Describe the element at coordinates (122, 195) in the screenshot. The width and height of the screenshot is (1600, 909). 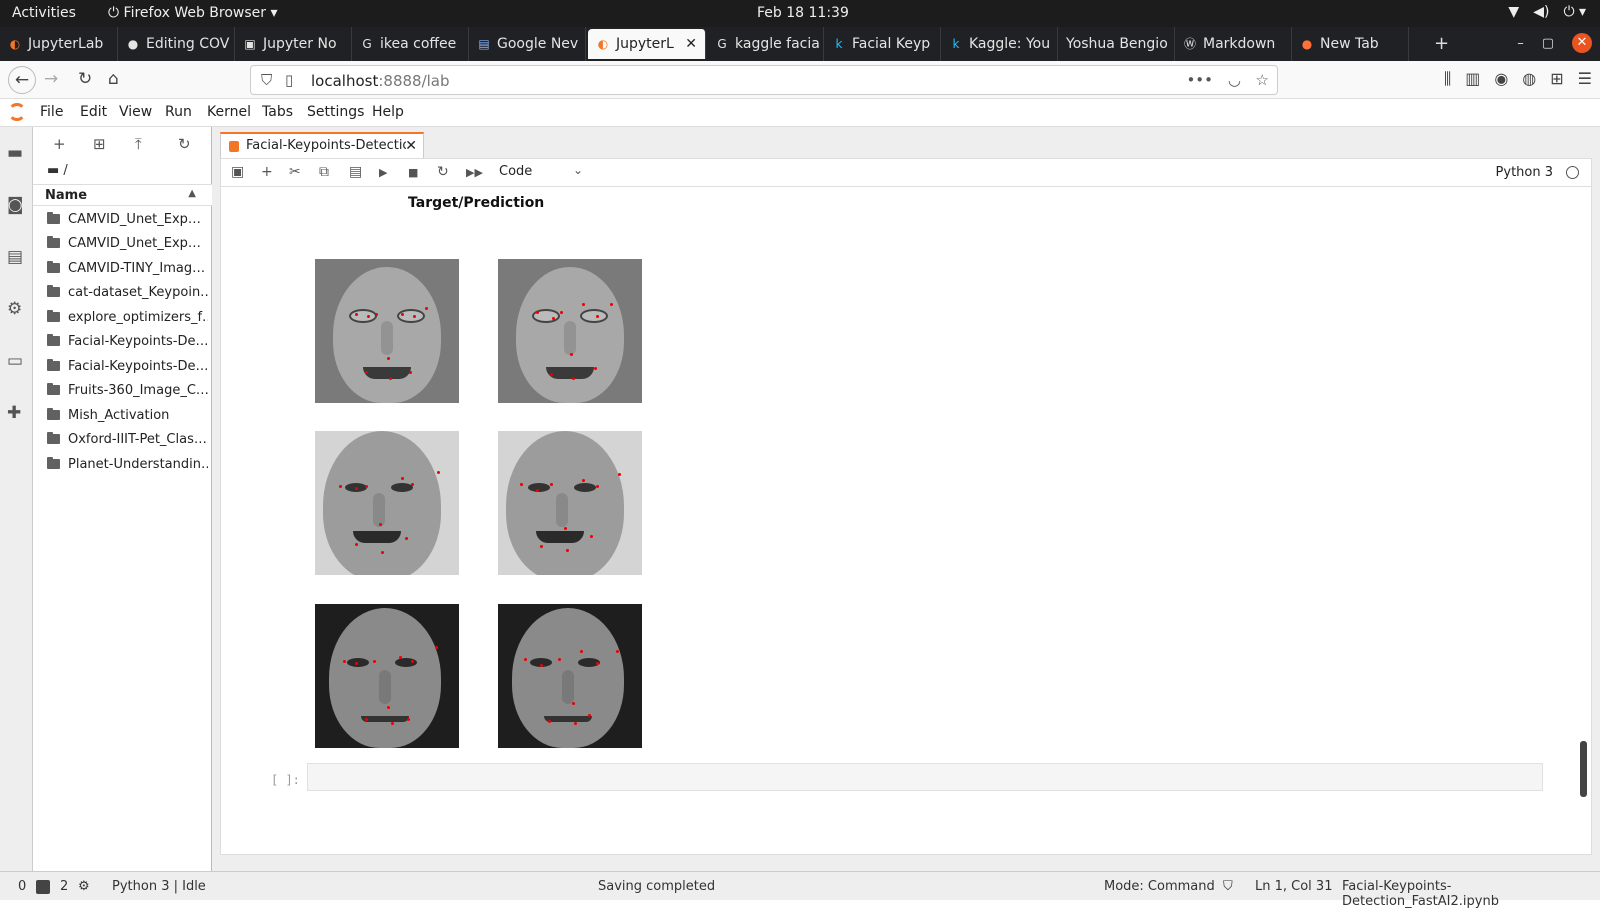
I see `file-list-header: Name ▲` at that location.